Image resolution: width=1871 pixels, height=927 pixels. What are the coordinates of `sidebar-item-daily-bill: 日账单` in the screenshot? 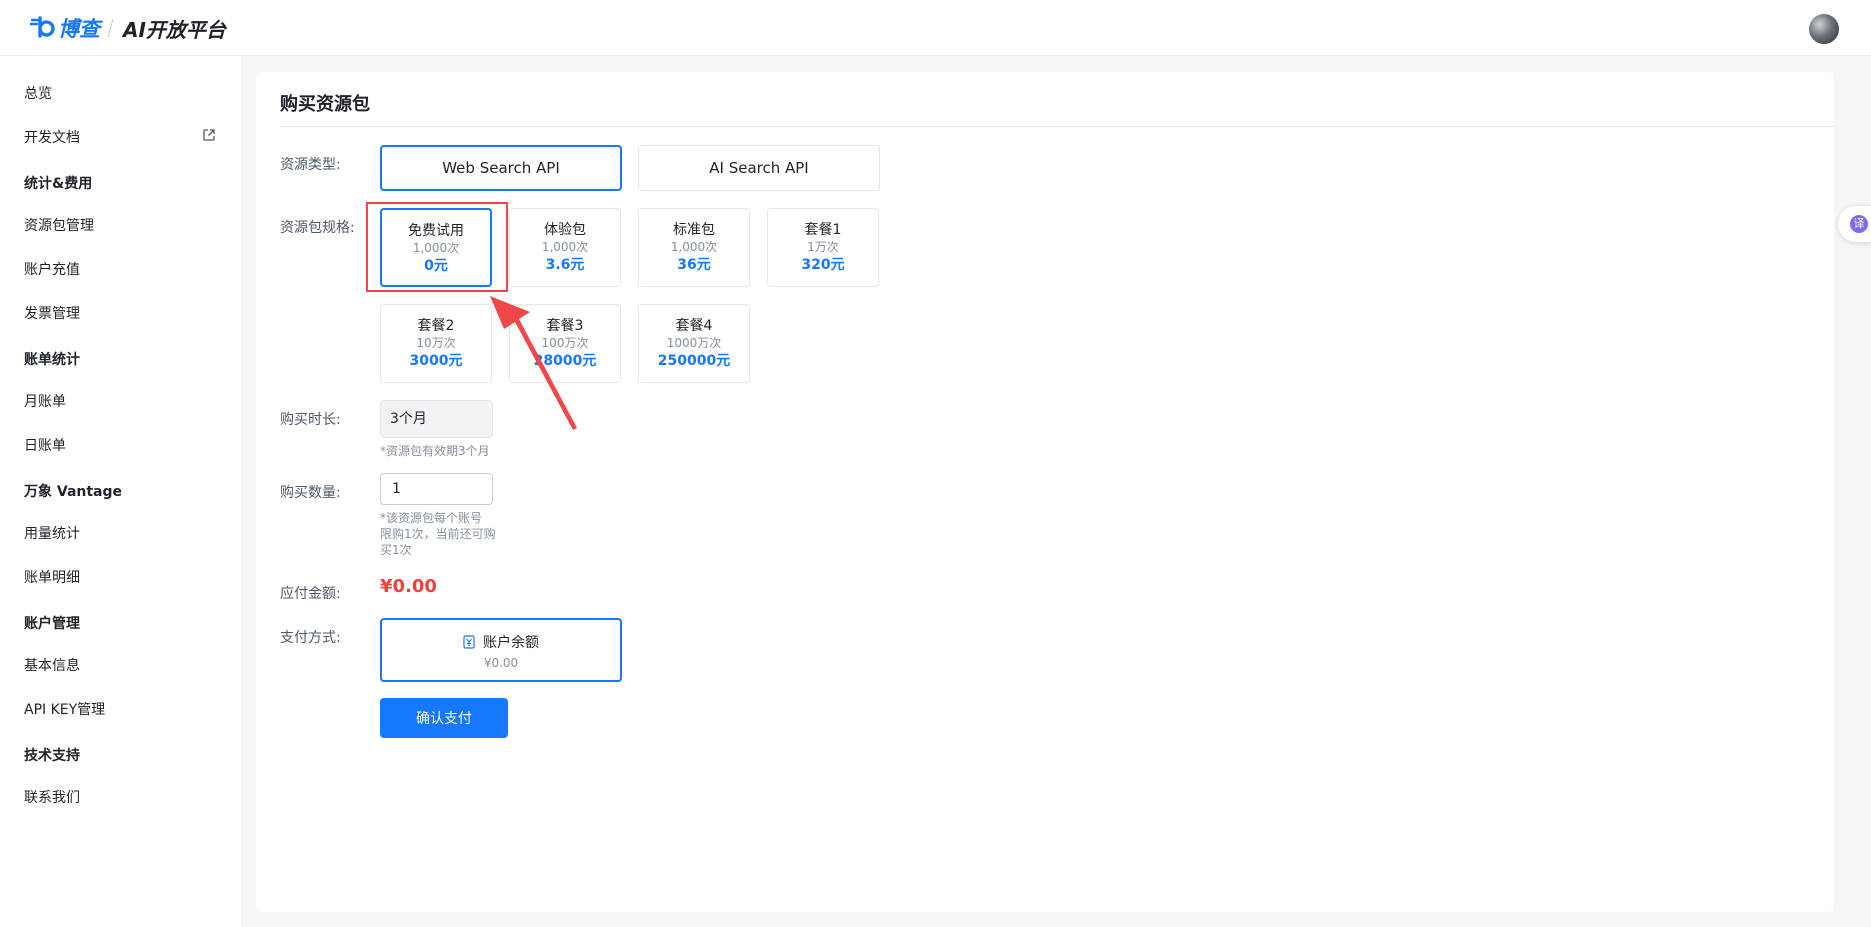 It's located at (45, 445).